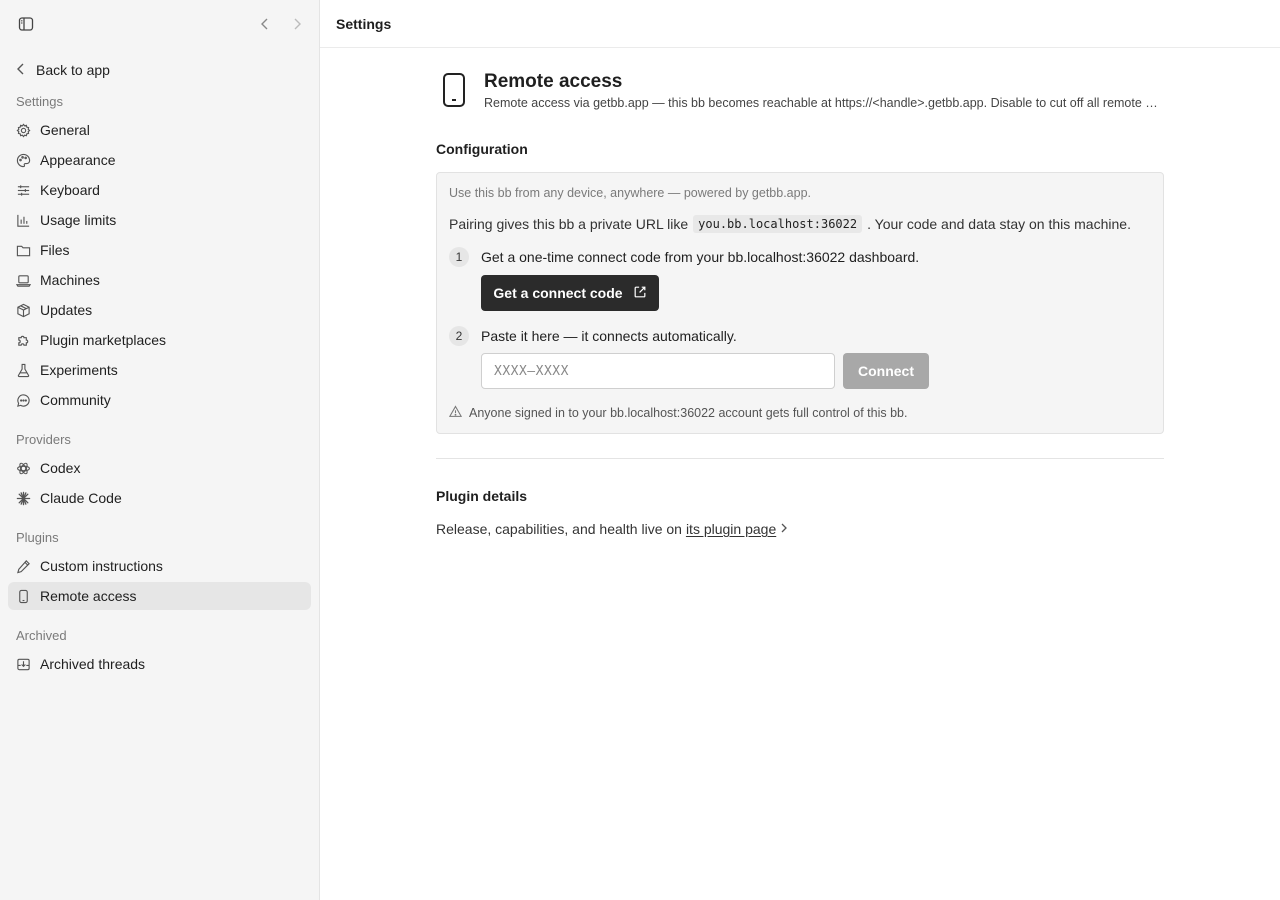 The image size is (1280, 900). What do you see at coordinates (26, 24) in the screenshot?
I see `sidebar-toggle-icon` at bounding box center [26, 24].